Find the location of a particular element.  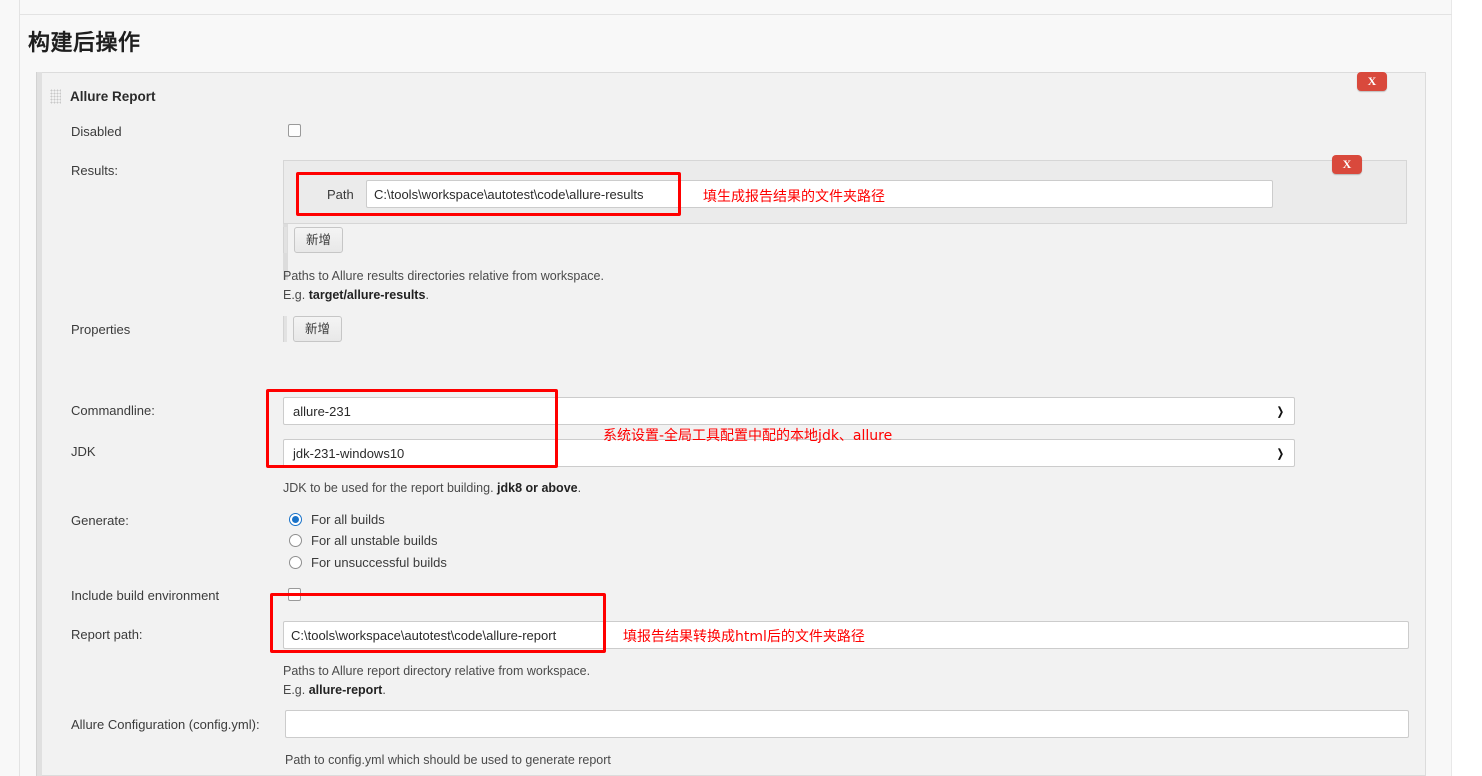

report-path-help-line2: E.g. allure-report. is located at coordinates (334, 690).